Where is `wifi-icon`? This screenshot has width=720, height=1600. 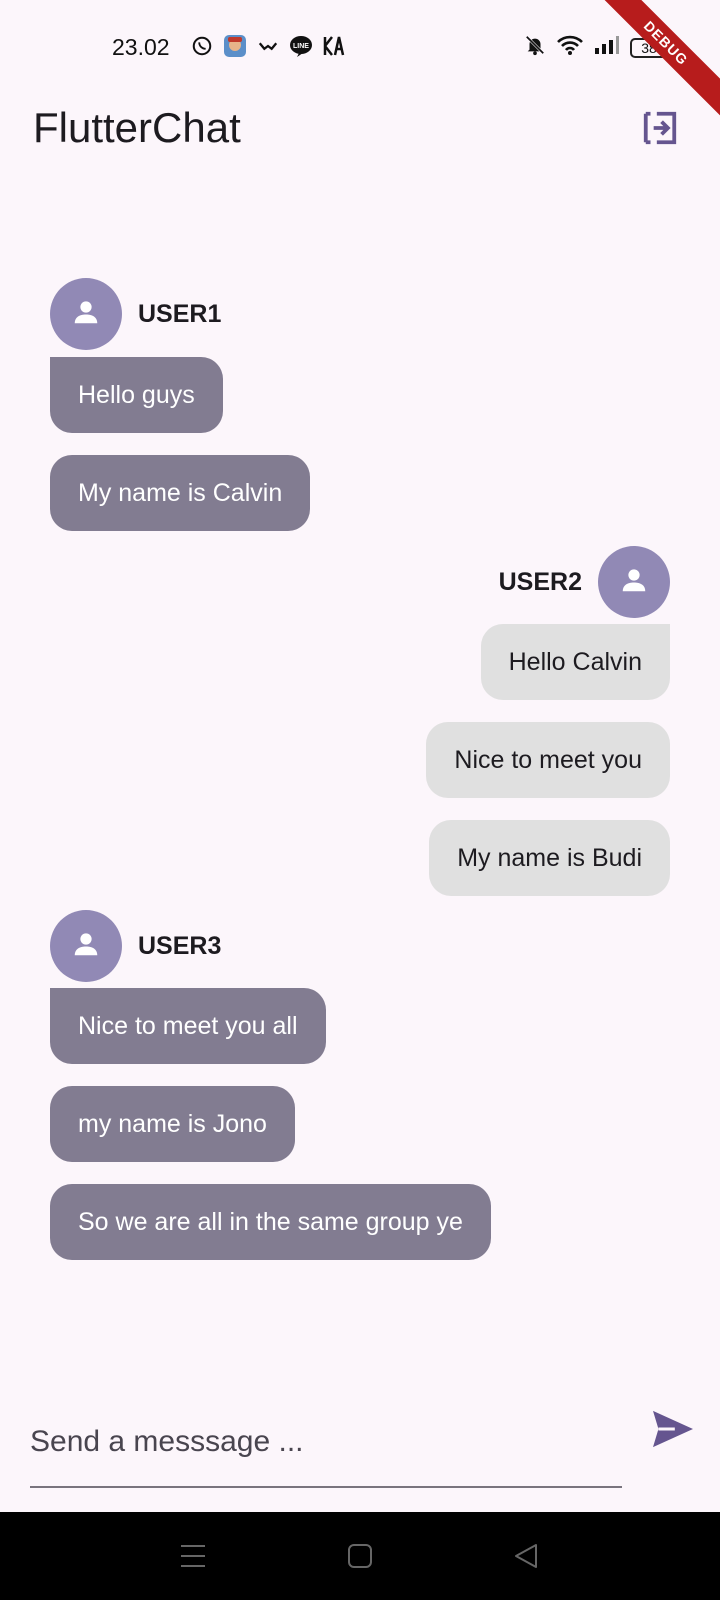 wifi-icon is located at coordinates (570, 47).